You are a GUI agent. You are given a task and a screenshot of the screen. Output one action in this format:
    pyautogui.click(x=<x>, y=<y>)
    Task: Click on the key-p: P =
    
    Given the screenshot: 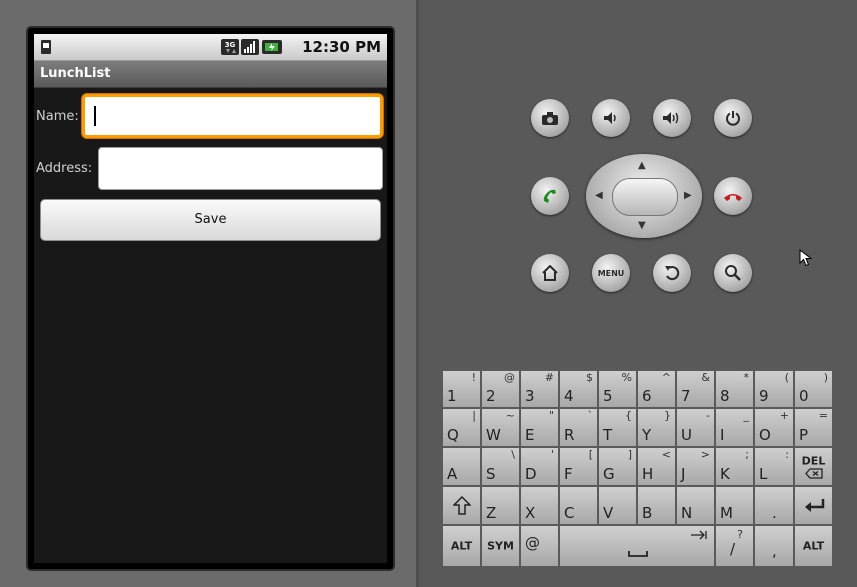 What is the action you would take?
    pyautogui.click(x=813, y=427)
    